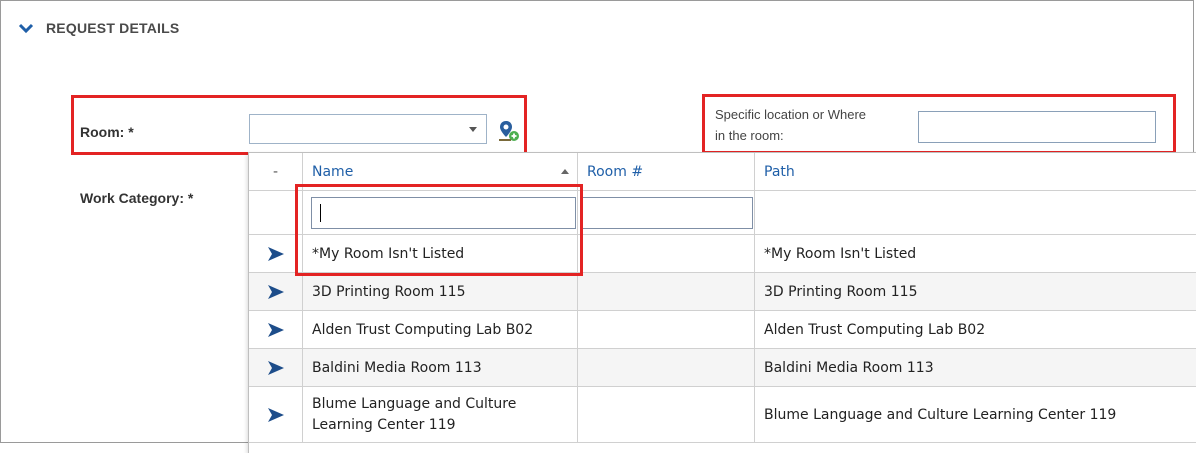 This screenshot has width=1196, height=453. What do you see at coordinates (113, 28) in the screenshot?
I see `section-title: REQUEST DETAILS` at bounding box center [113, 28].